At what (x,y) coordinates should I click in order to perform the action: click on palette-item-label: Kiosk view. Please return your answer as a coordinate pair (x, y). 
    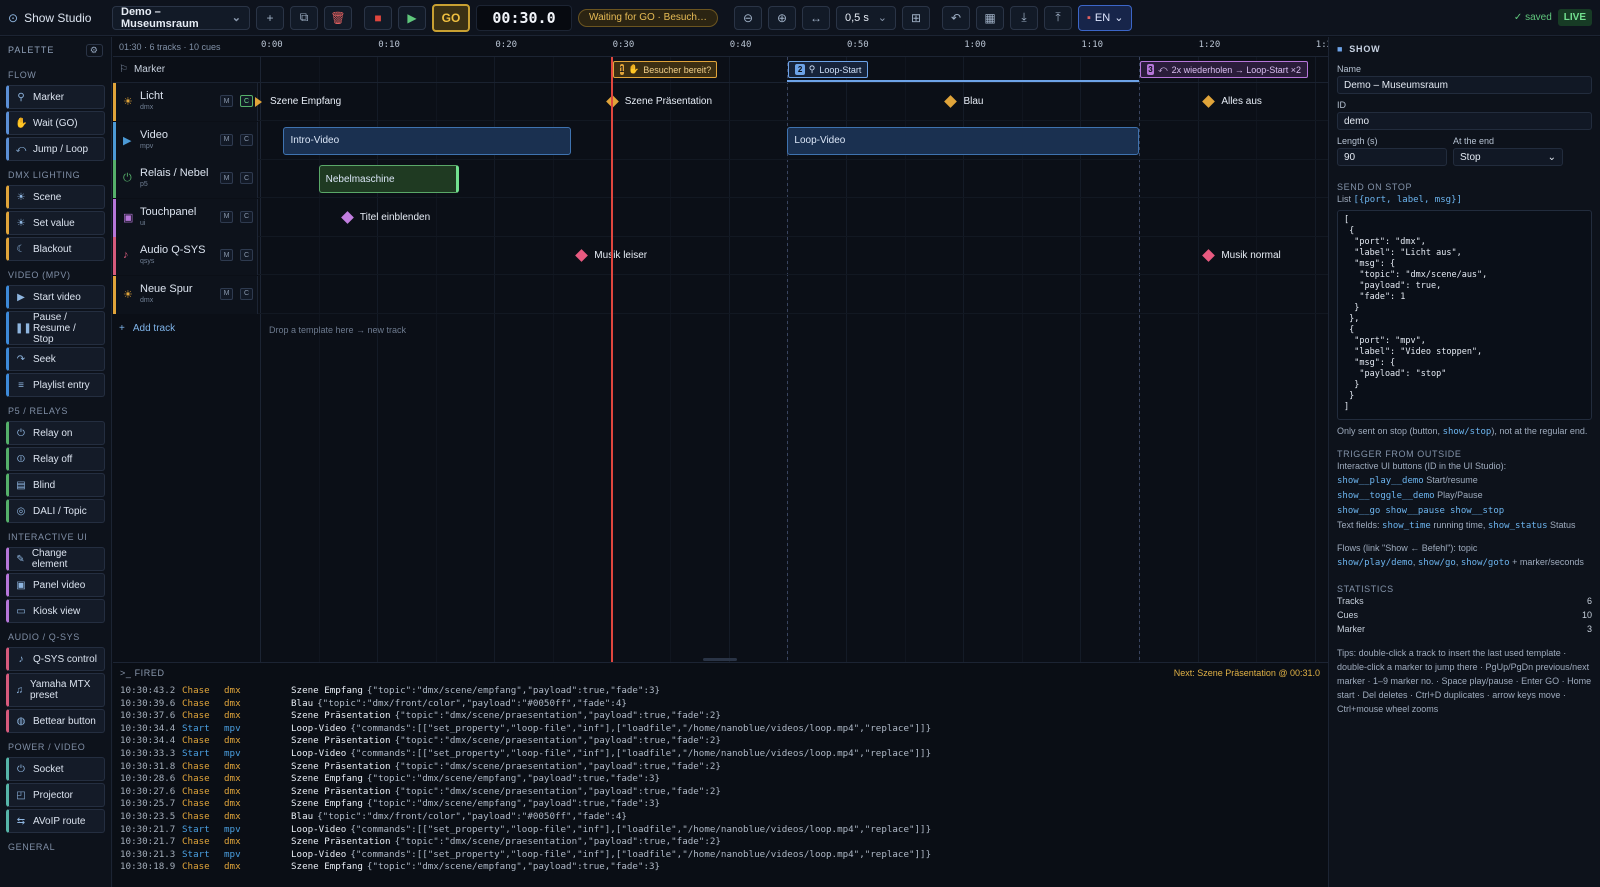
    Looking at the image, I should click on (57, 611).